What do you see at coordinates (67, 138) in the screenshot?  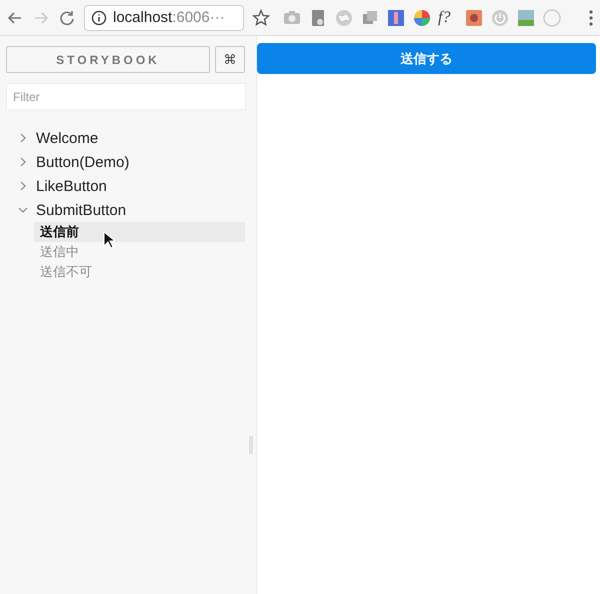 I see `tree-item: Welcome` at bounding box center [67, 138].